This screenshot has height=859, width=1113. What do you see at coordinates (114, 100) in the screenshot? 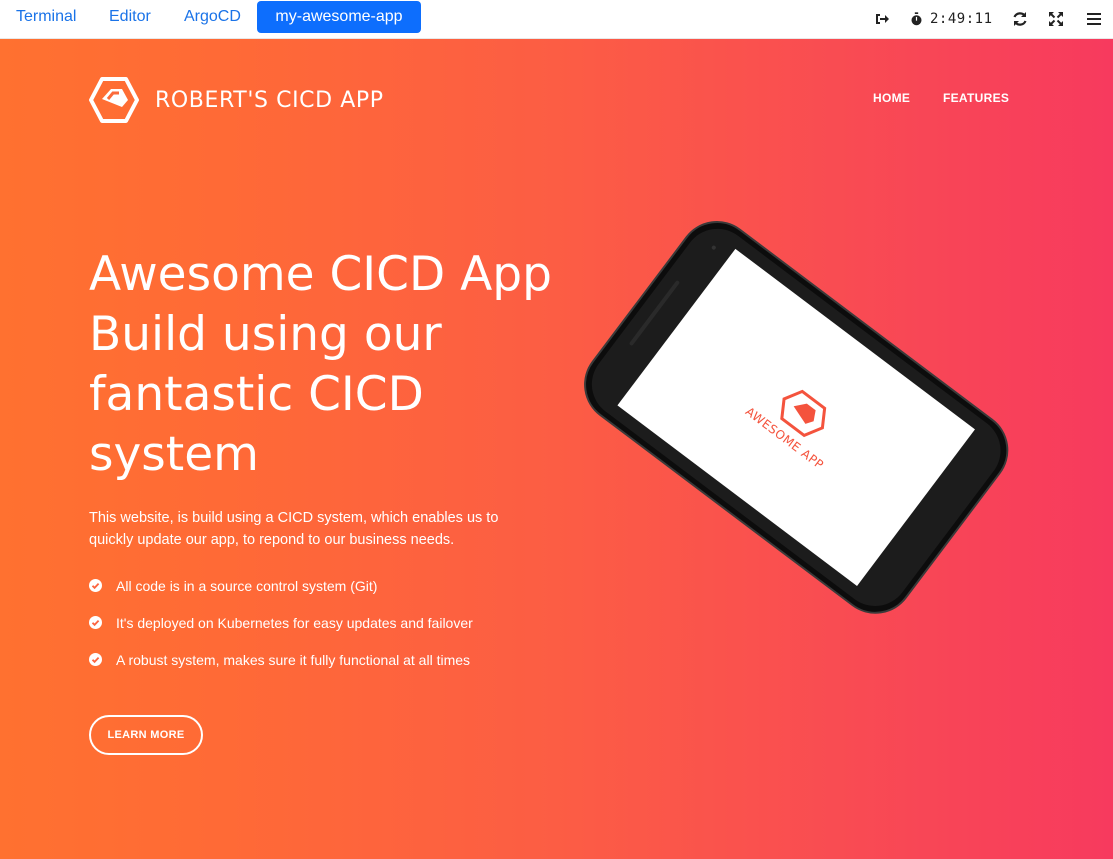
I see `brand-logo-icon` at bounding box center [114, 100].